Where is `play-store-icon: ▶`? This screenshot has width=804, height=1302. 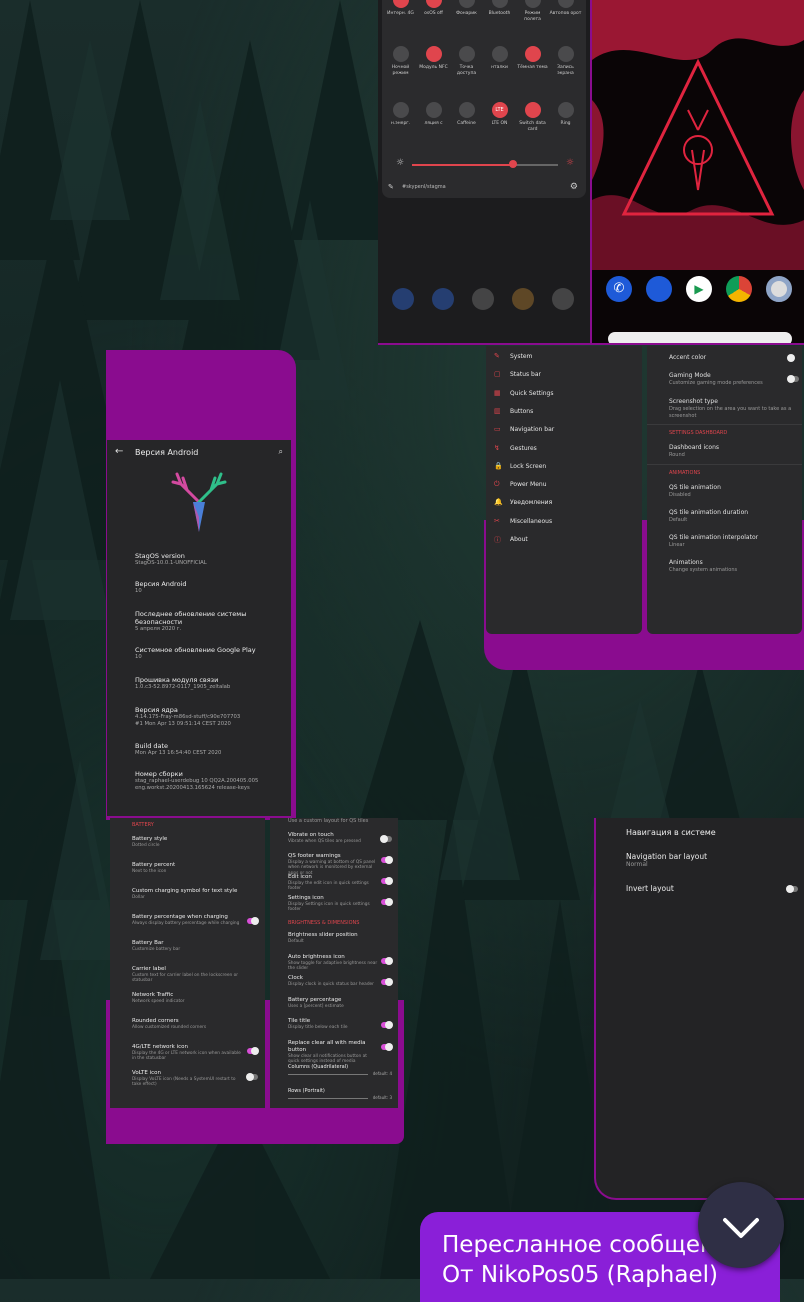 play-store-icon: ▶ is located at coordinates (699, 289).